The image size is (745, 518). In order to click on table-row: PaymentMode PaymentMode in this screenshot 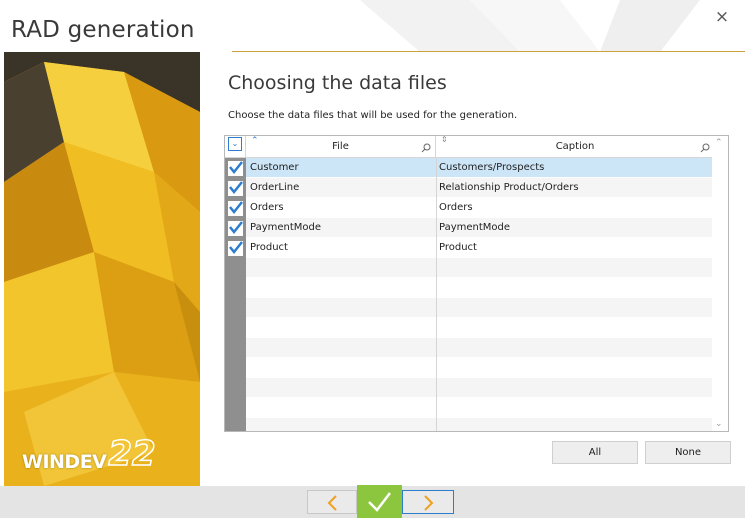, I will do `click(480, 228)`.